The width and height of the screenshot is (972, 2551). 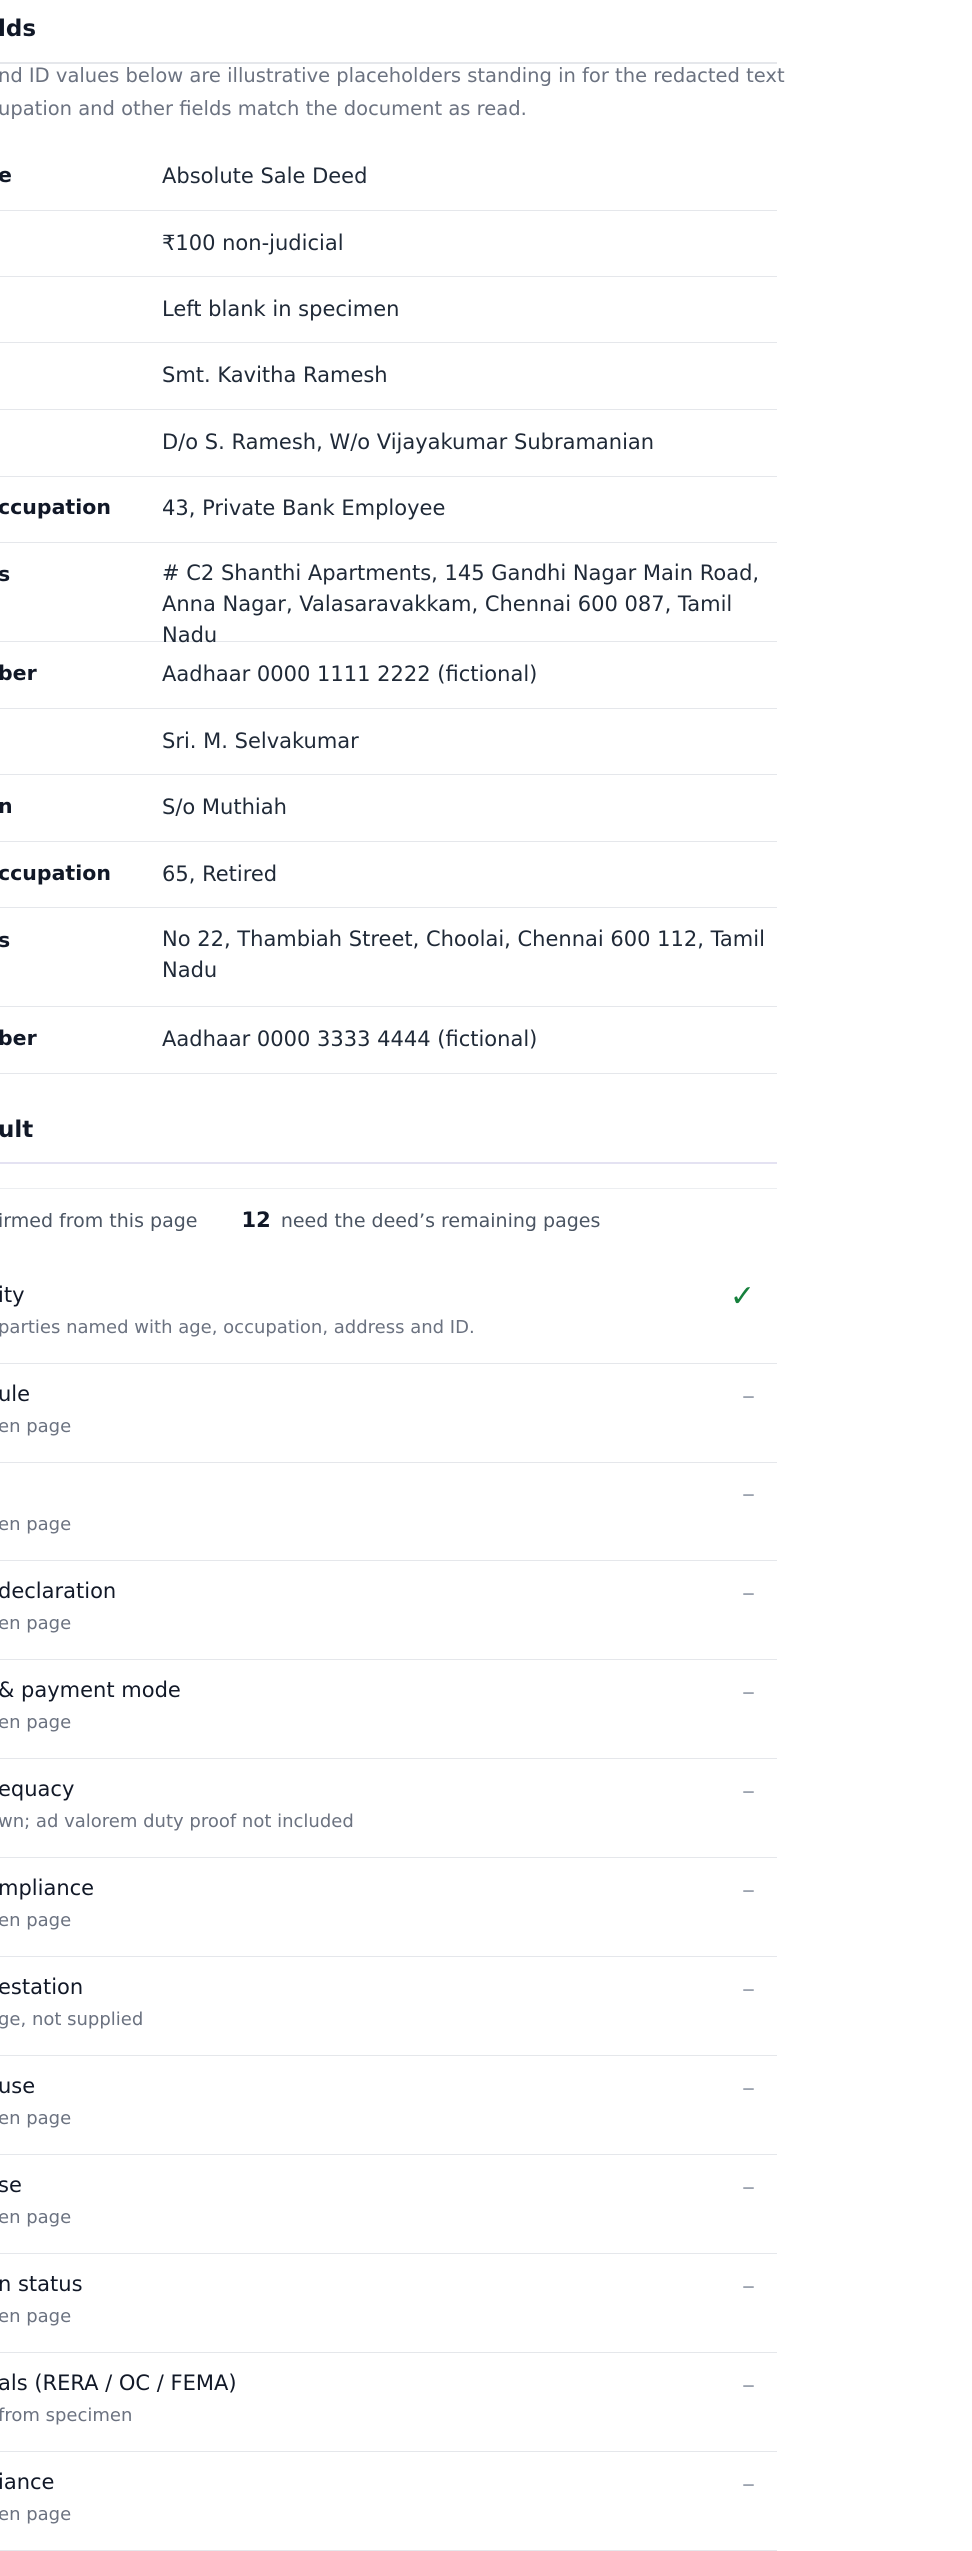 I want to click on check-item-title: use, so click(x=18, y=2086).